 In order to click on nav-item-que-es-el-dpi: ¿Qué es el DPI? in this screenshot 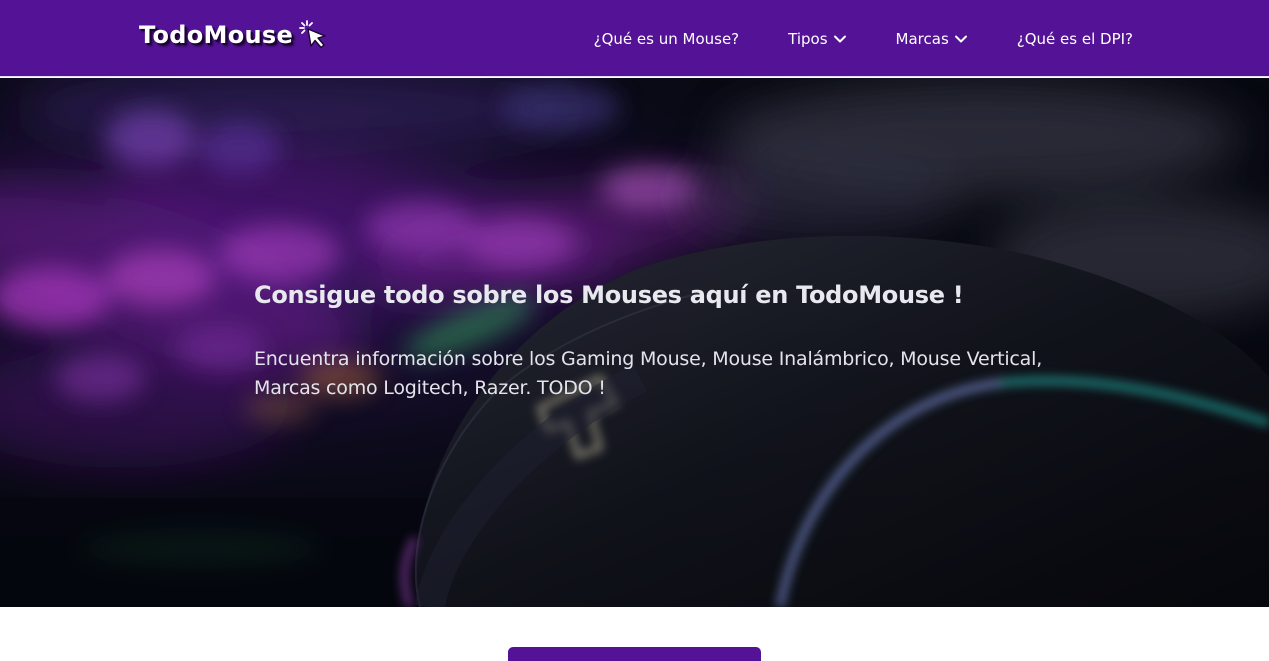, I will do `click(1075, 39)`.